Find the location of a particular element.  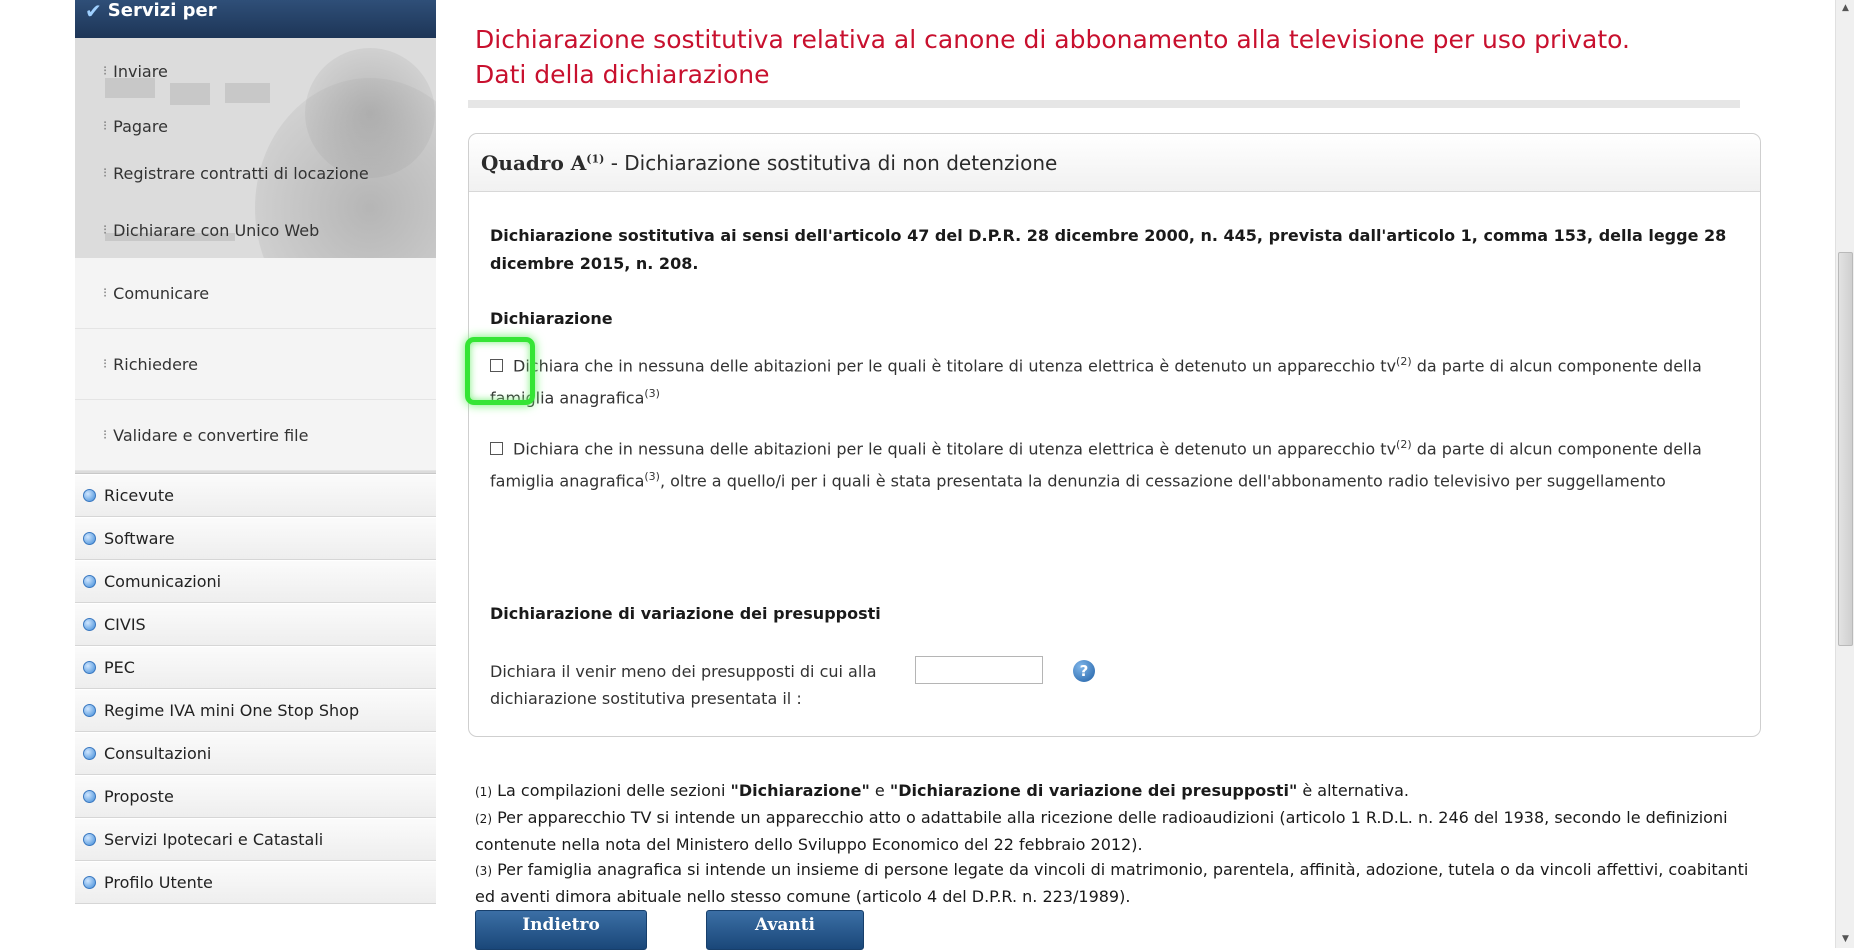

nav-label: CIVIS is located at coordinates (125, 624).